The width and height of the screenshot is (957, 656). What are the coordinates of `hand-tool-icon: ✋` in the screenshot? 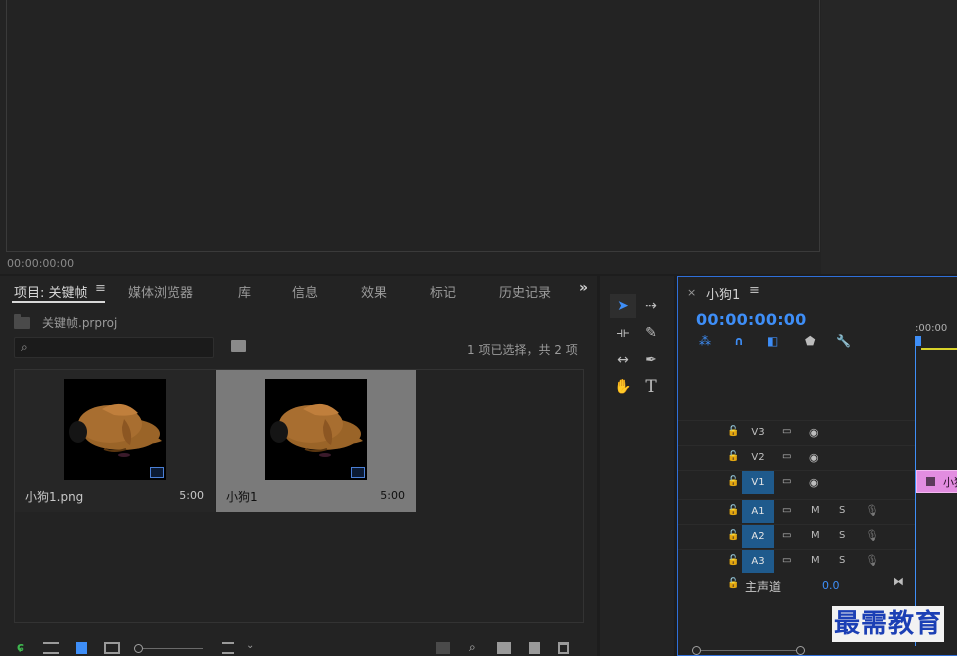 It's located at (623, 387).